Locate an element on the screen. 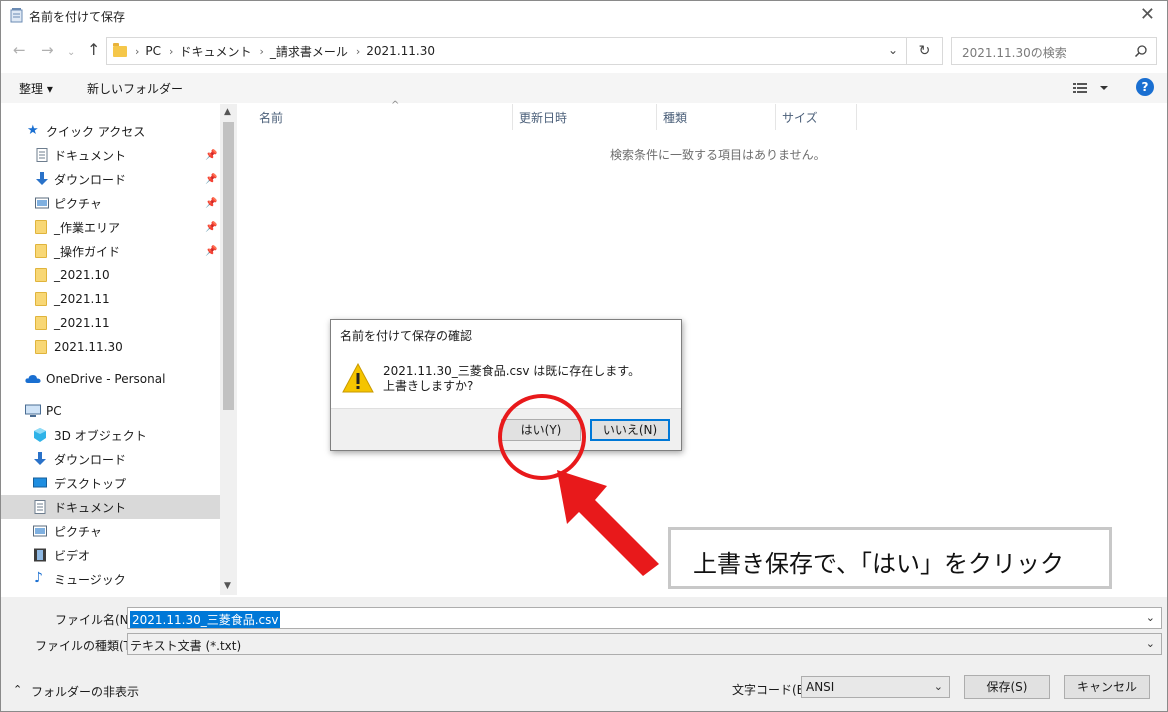  chevron-up-icon: ⌃ is located at coordinates (17, 689).